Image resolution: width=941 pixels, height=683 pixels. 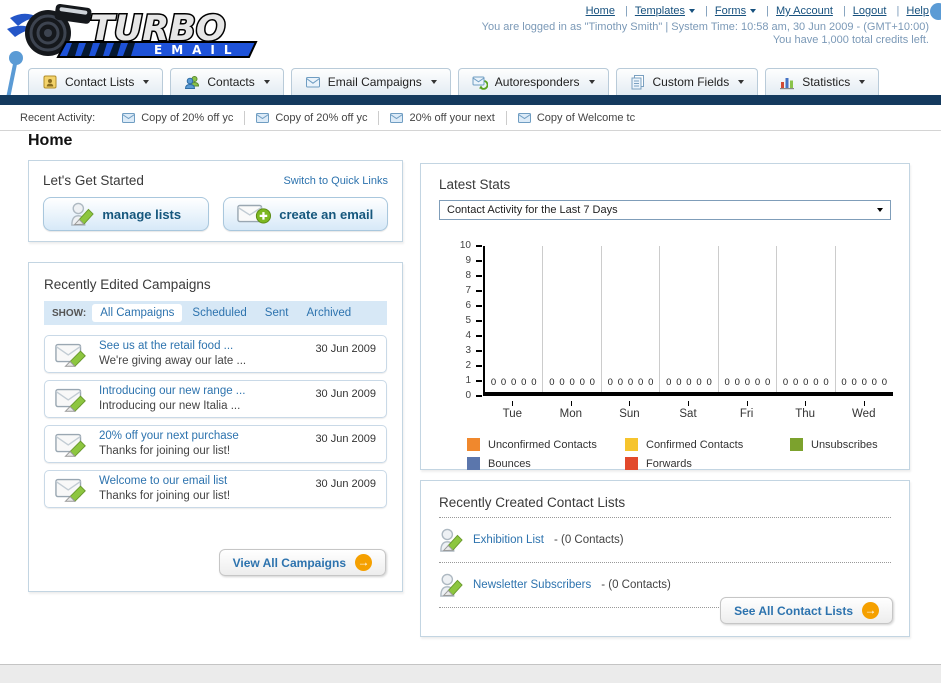 I want to click on legend-label: Unsubscribes, so click(x=844, y=444).